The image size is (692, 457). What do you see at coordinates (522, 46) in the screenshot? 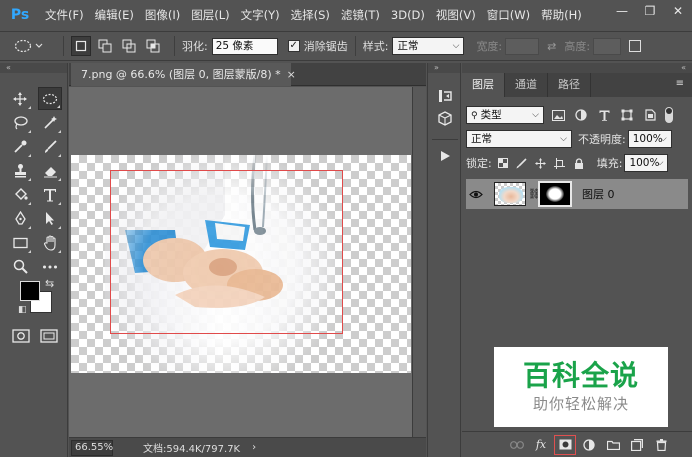
I see `width-input` at bounding box center [522, 46].